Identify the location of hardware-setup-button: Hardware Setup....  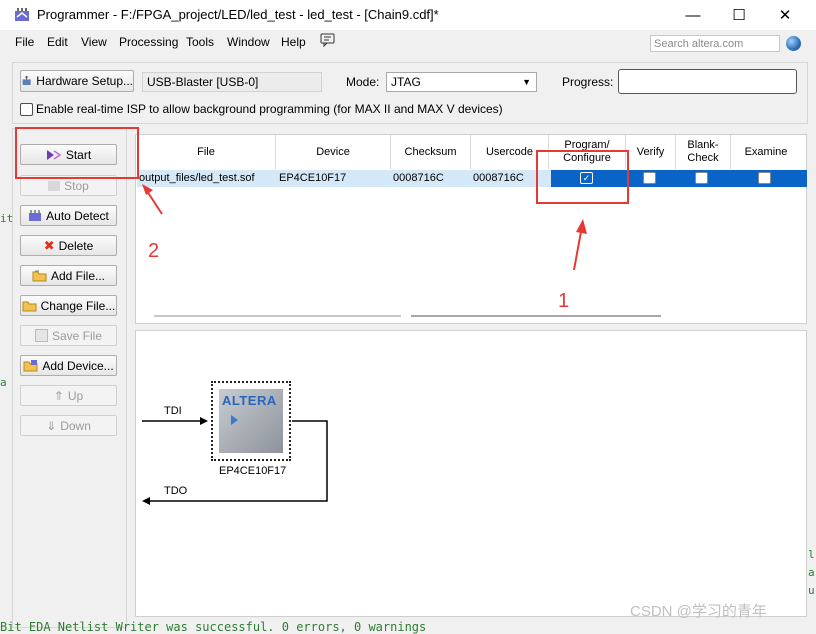
(77, 81).